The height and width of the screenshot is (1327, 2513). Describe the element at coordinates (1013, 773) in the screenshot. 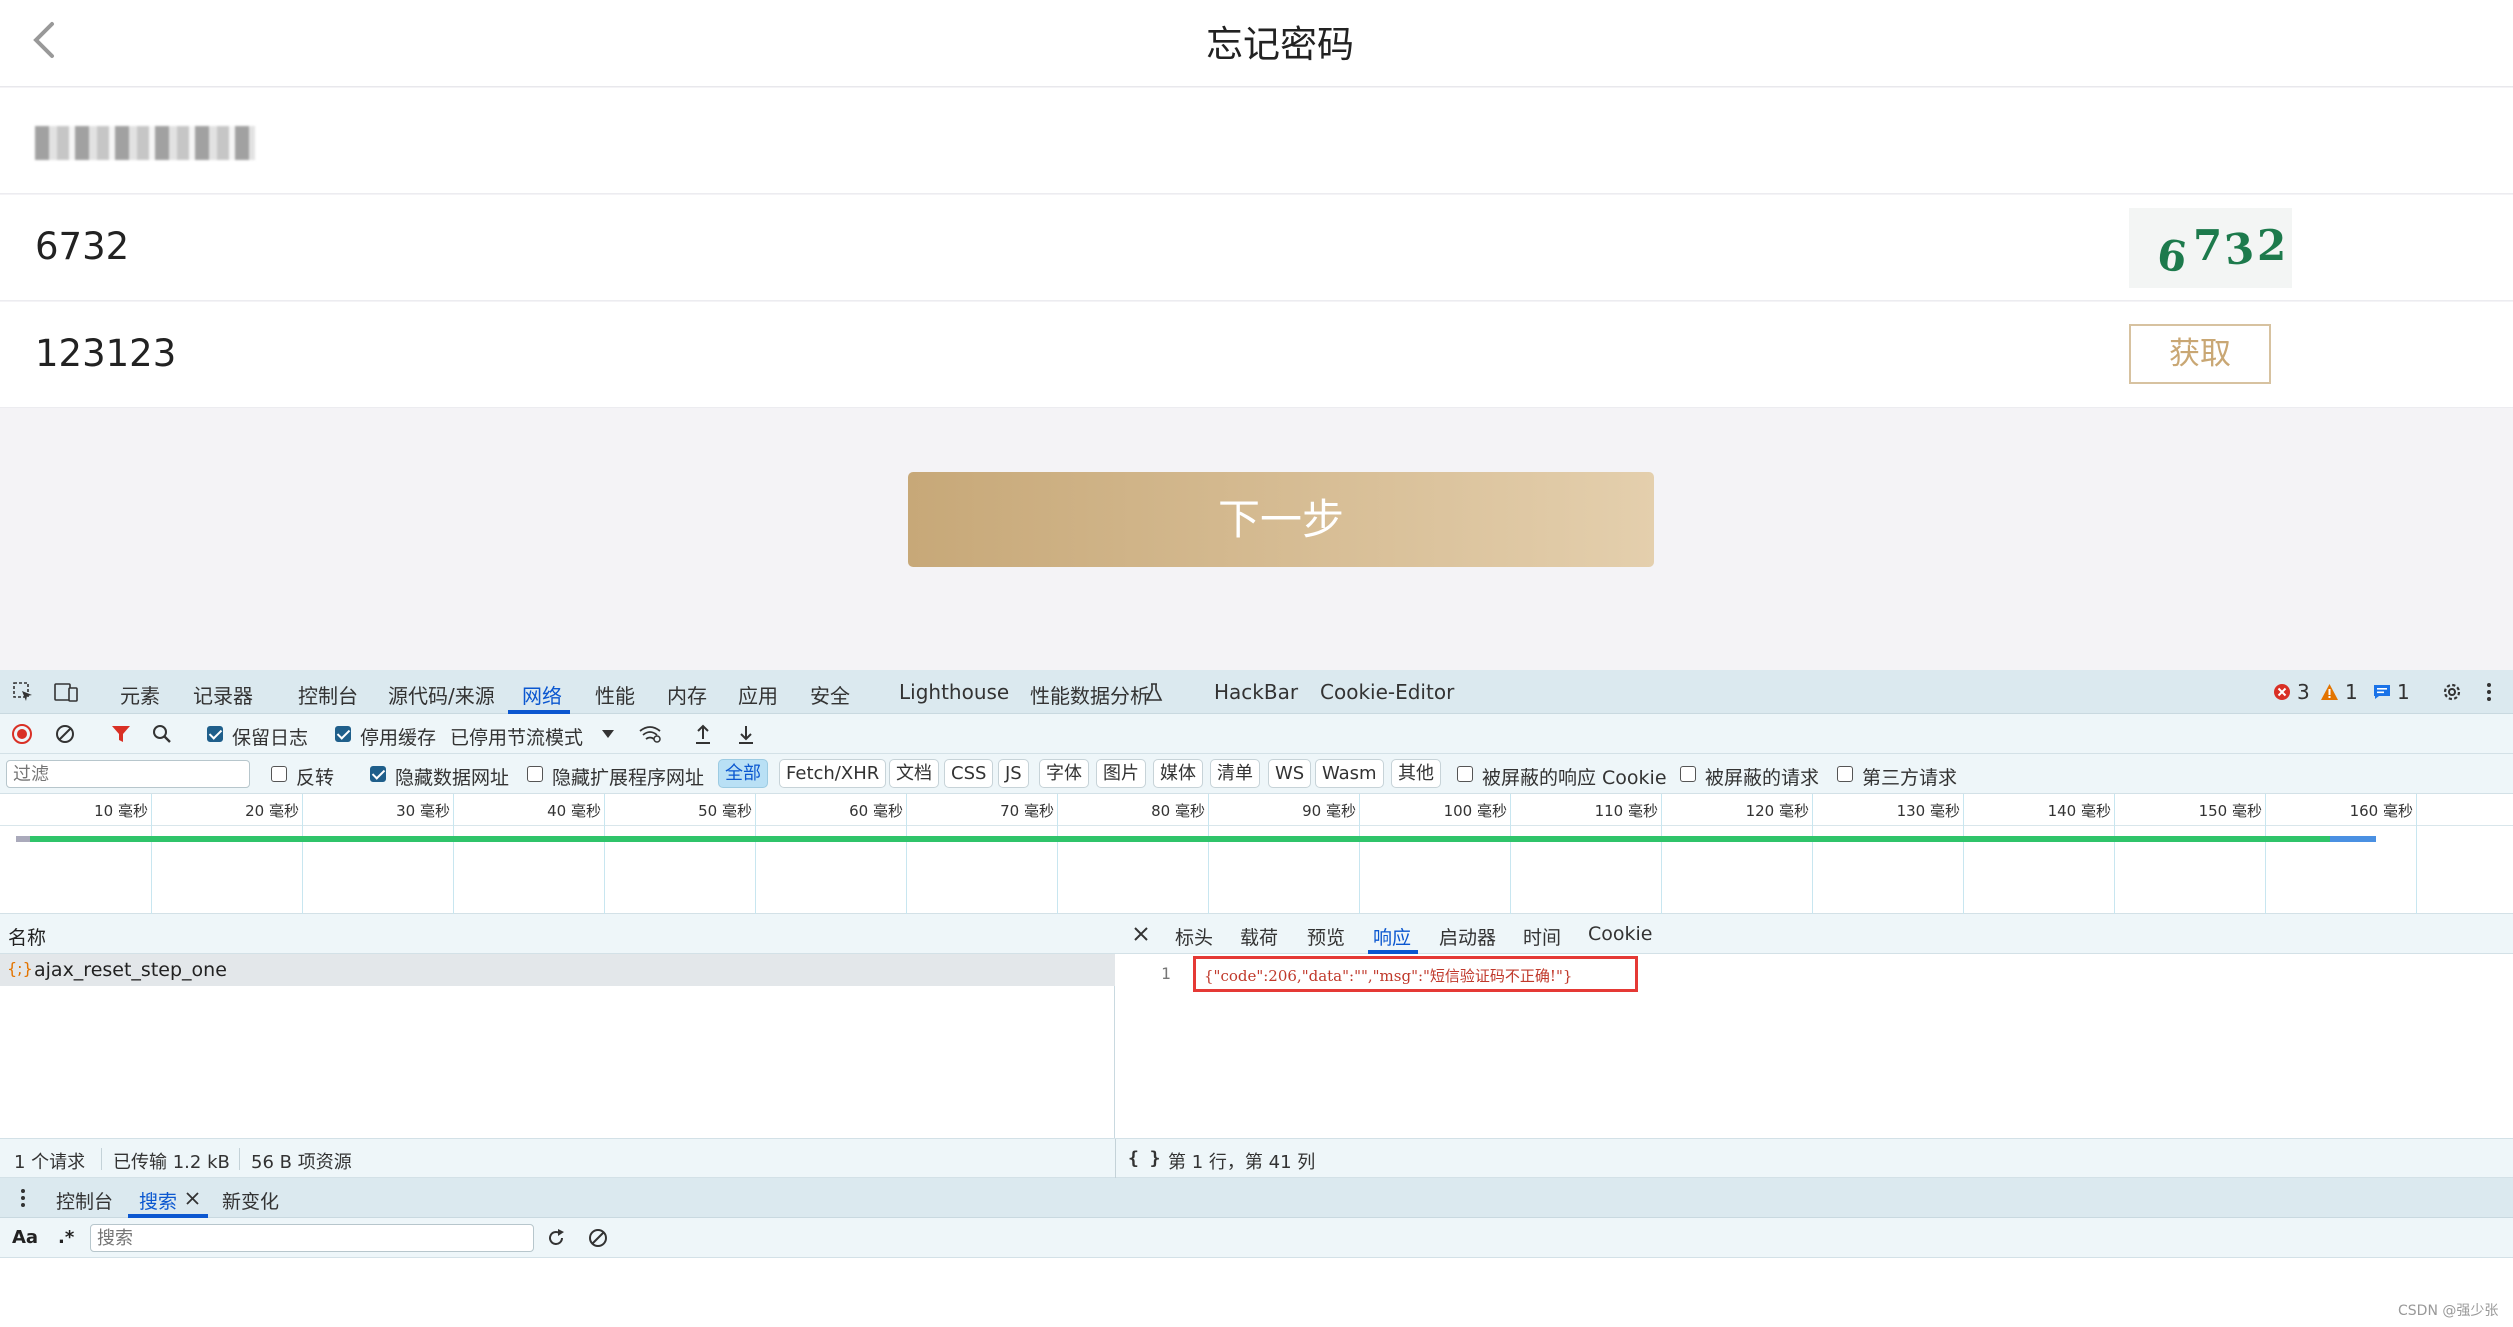

I see `filter-type-js: JS` at that location.